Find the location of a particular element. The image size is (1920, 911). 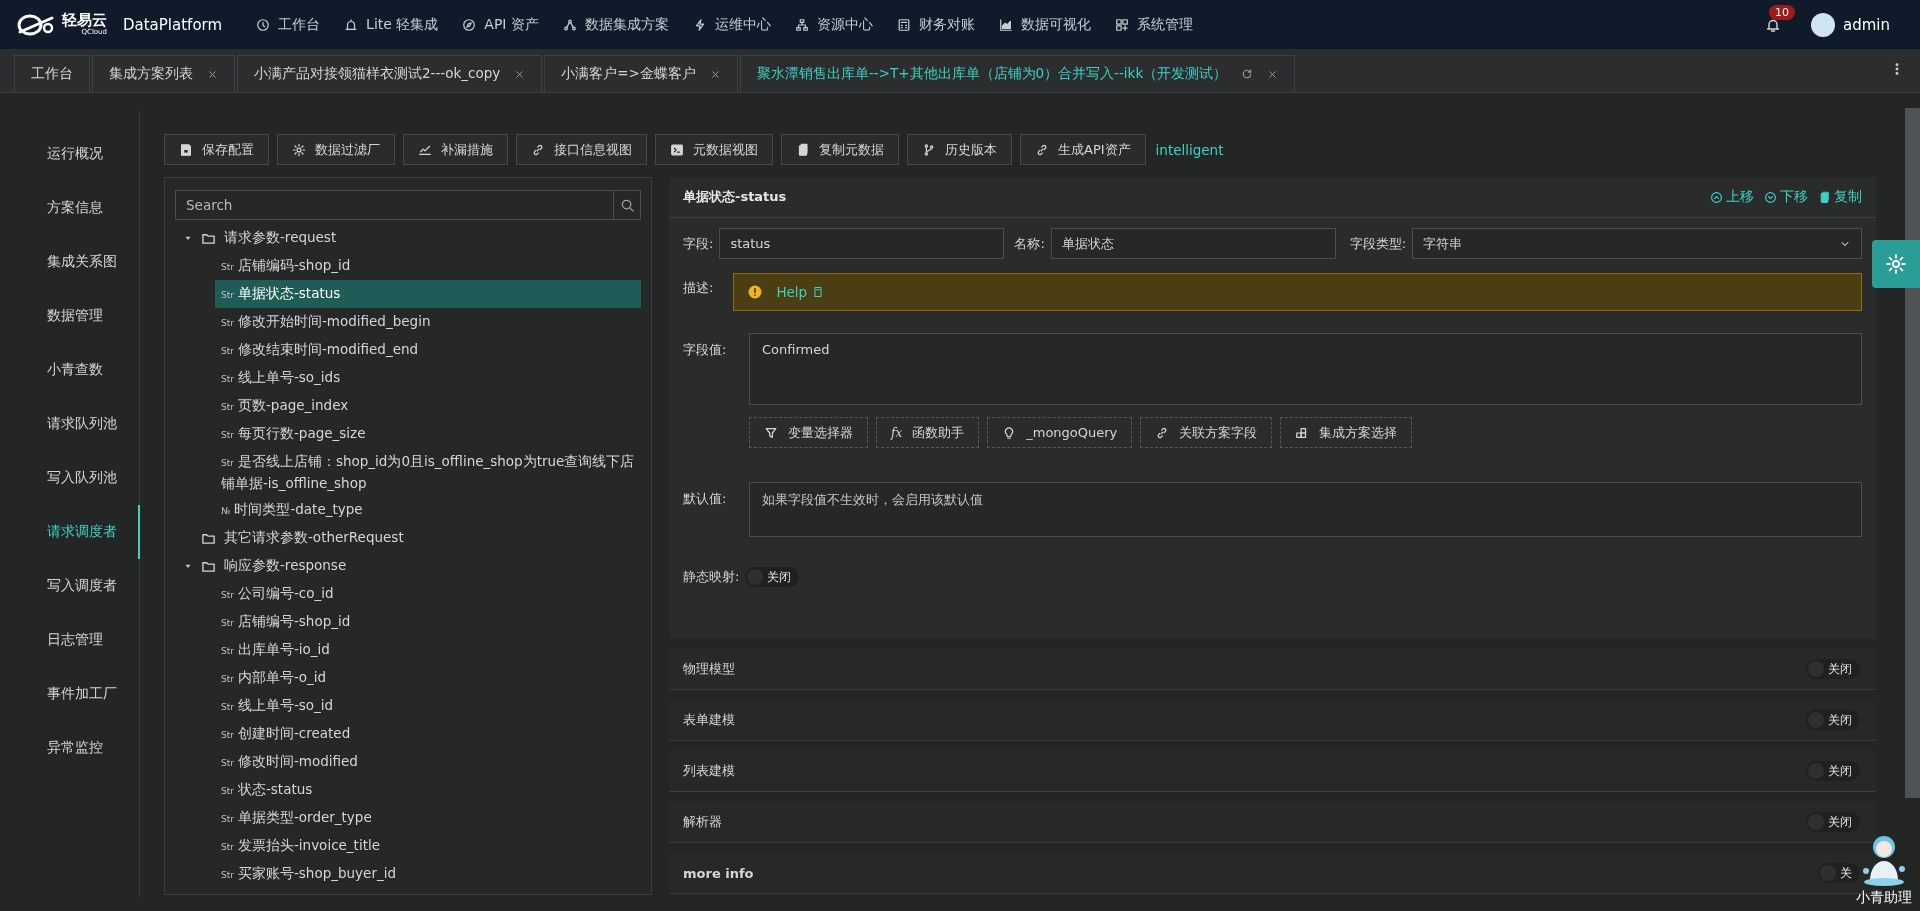

brand-name: 轻易云 is located at coordinates (84, 20).